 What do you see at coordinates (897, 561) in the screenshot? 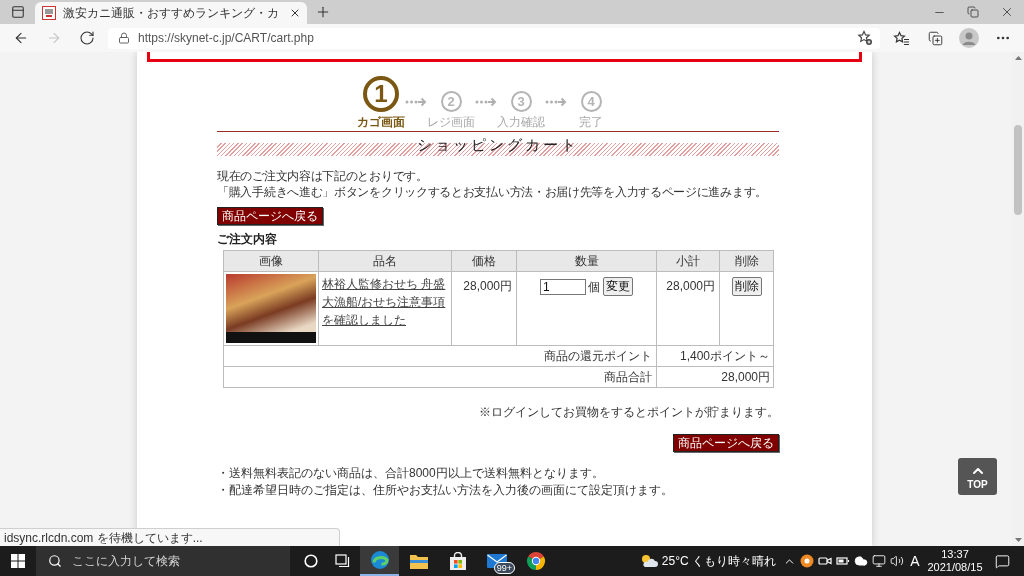
I see `speaker-icon` at bounding box center [897, 561].